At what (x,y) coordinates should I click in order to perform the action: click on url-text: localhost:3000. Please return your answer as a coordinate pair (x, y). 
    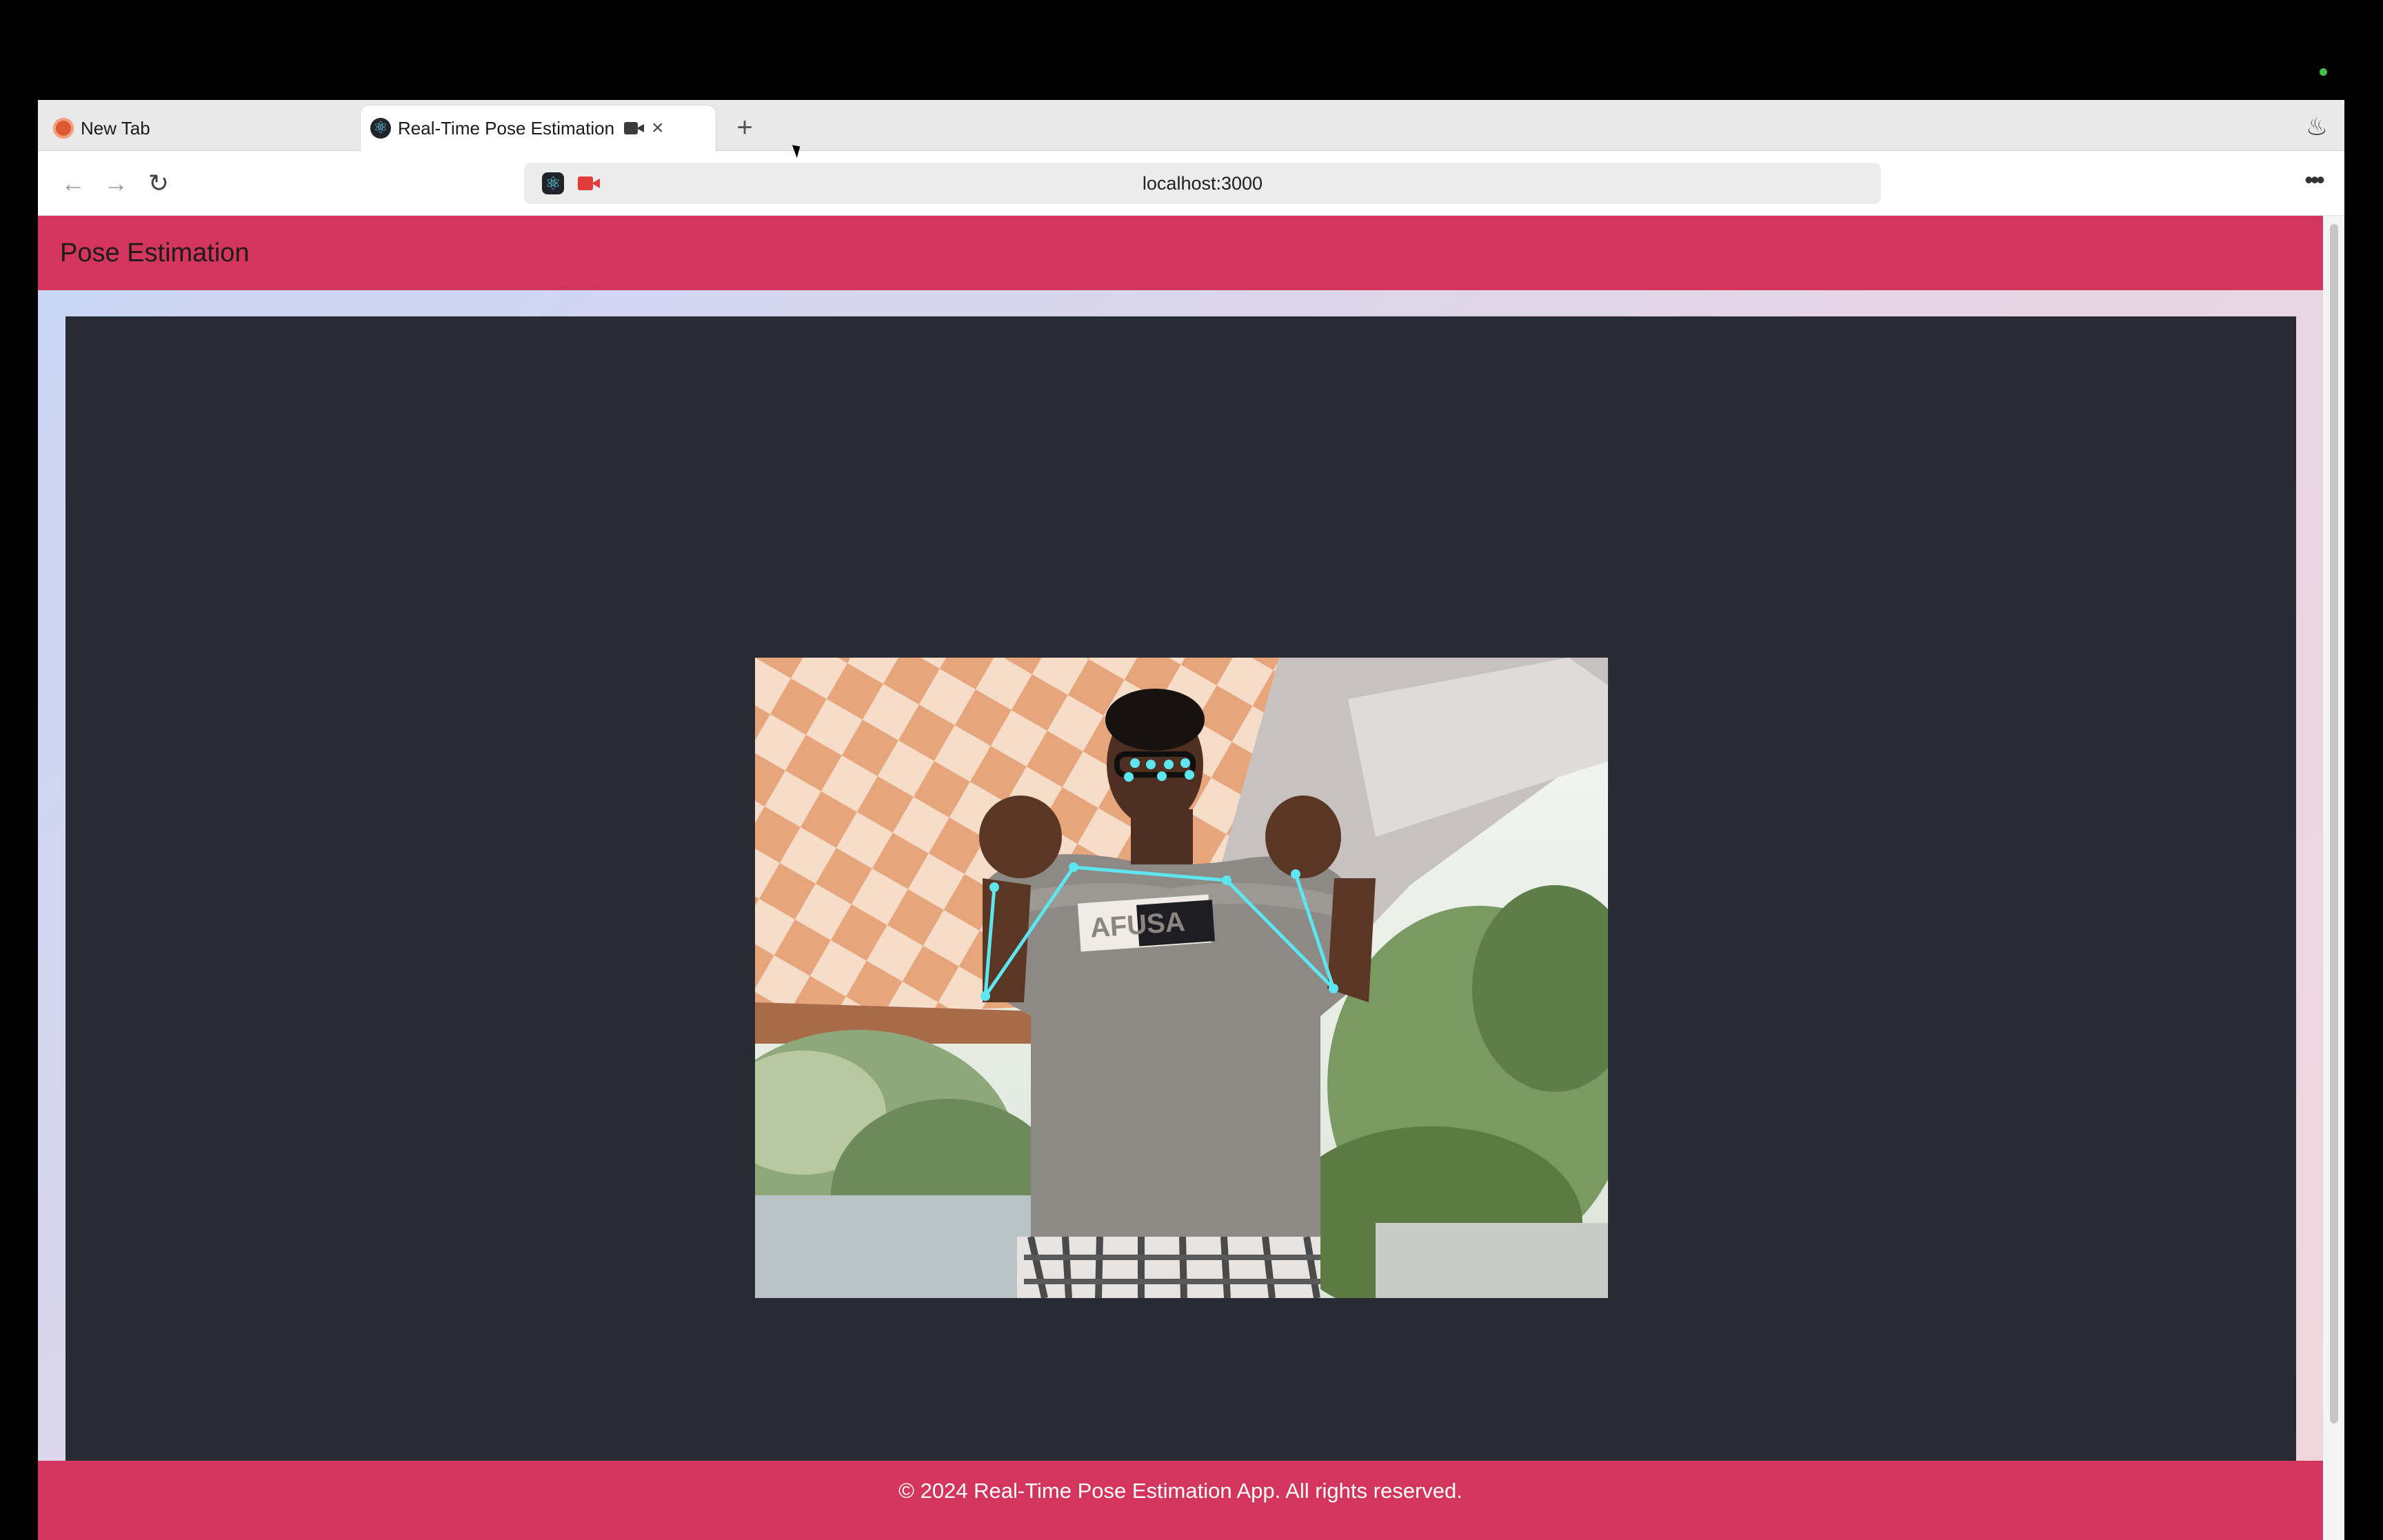
    Looking at the image, I should click on (1202, 184).